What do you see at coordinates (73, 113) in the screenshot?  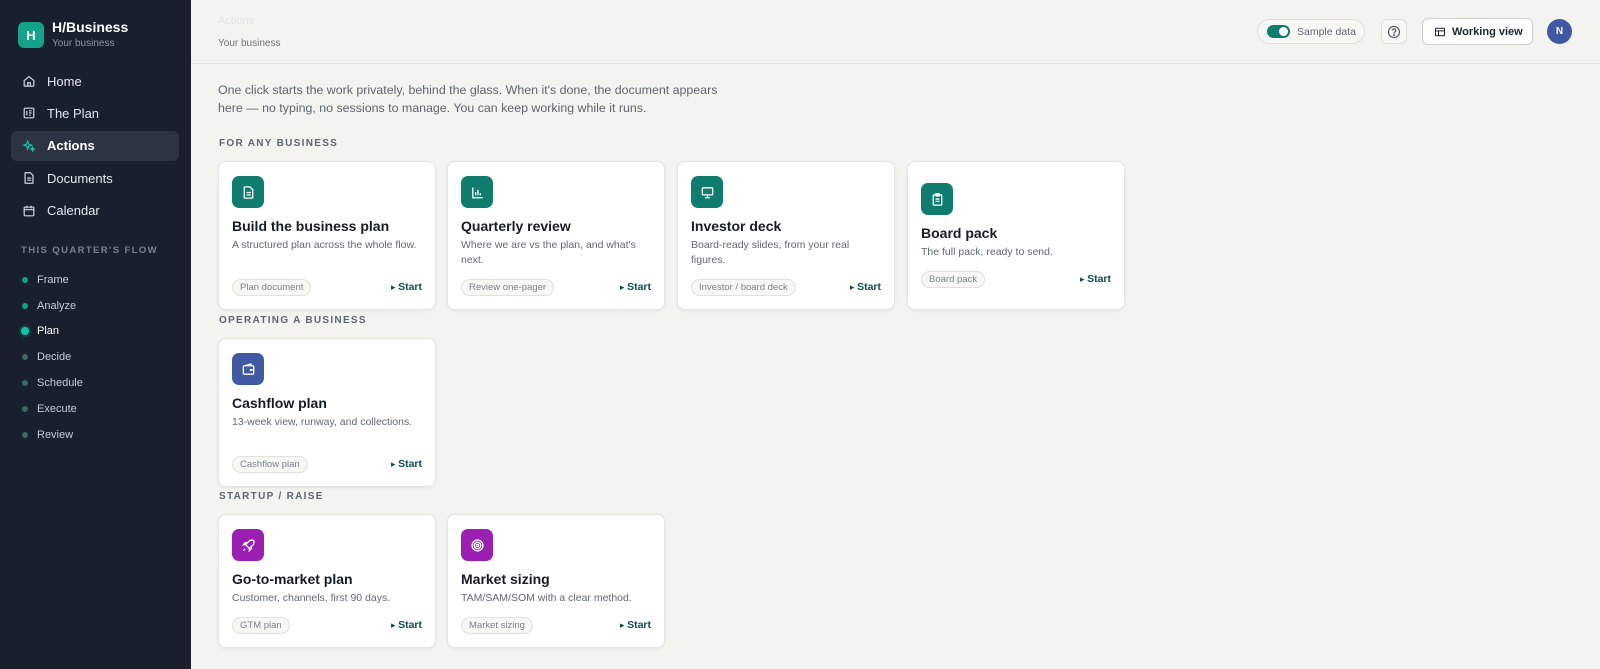 I see `sidebar-item-label: The Plan` at bounding box center [73, 113].